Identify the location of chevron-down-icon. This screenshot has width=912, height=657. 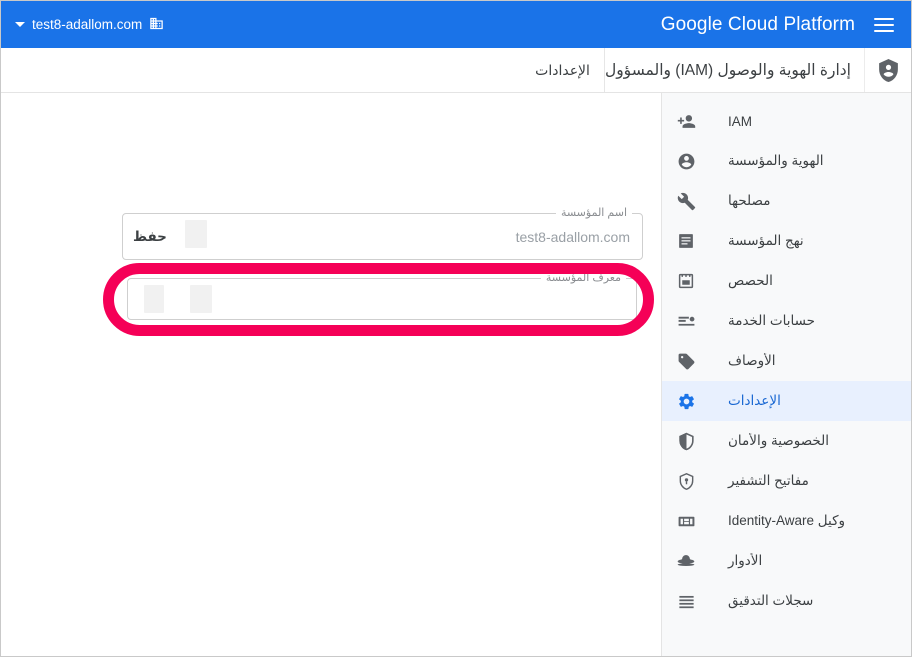
(20, 24).